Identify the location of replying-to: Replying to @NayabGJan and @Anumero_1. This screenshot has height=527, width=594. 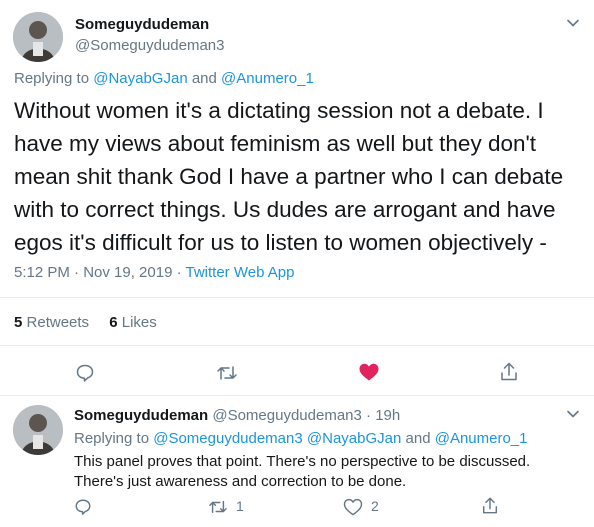
(164, 78).